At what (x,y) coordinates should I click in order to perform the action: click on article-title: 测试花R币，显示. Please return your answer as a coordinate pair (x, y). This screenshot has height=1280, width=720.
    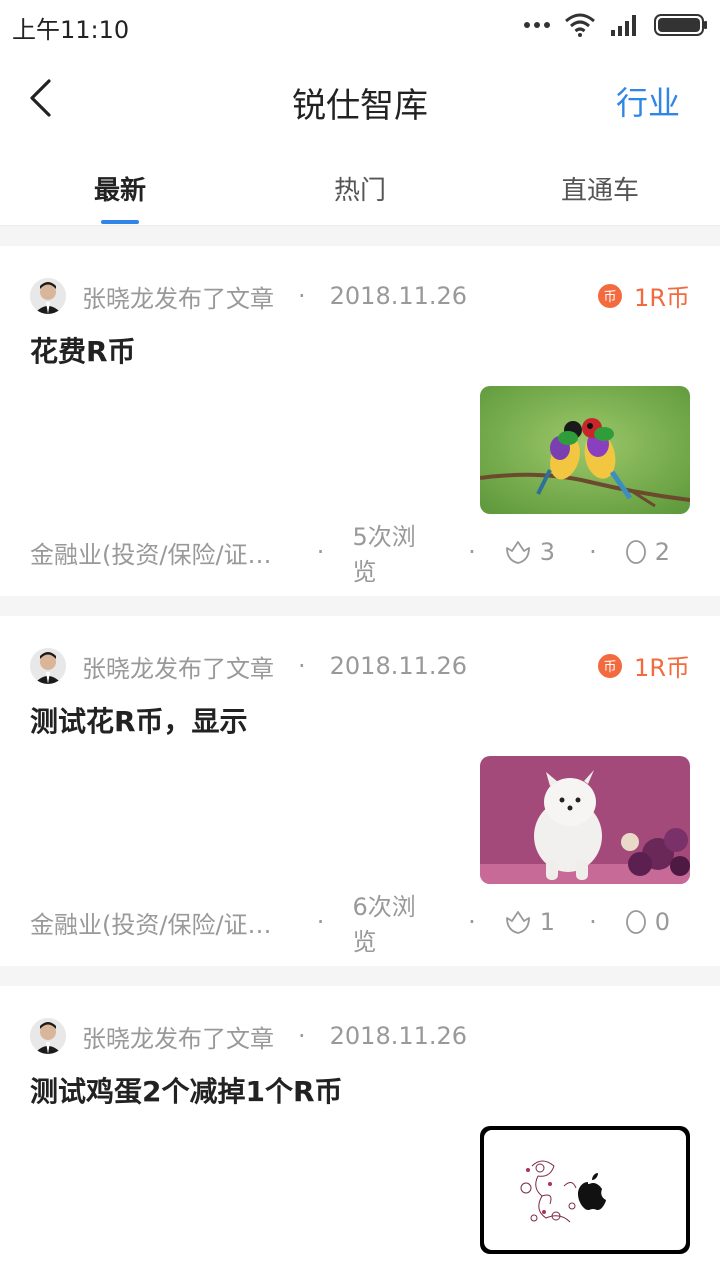
    Looking at the image, I should click on (139, 720).